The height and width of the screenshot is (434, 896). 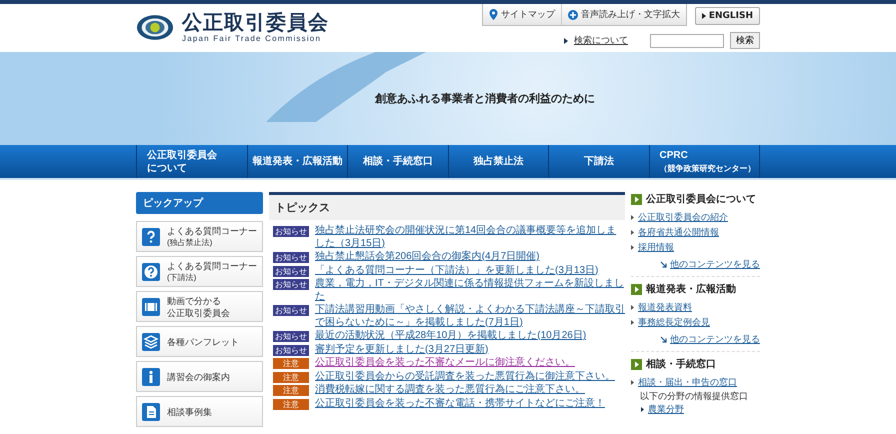 What do you see at coordinates (456, 270) in the screenshot?
I see `topic-link: 「よくある質問コーナー（下請法）」を更新しました(3月13日)` at bounding box center [456, 270].